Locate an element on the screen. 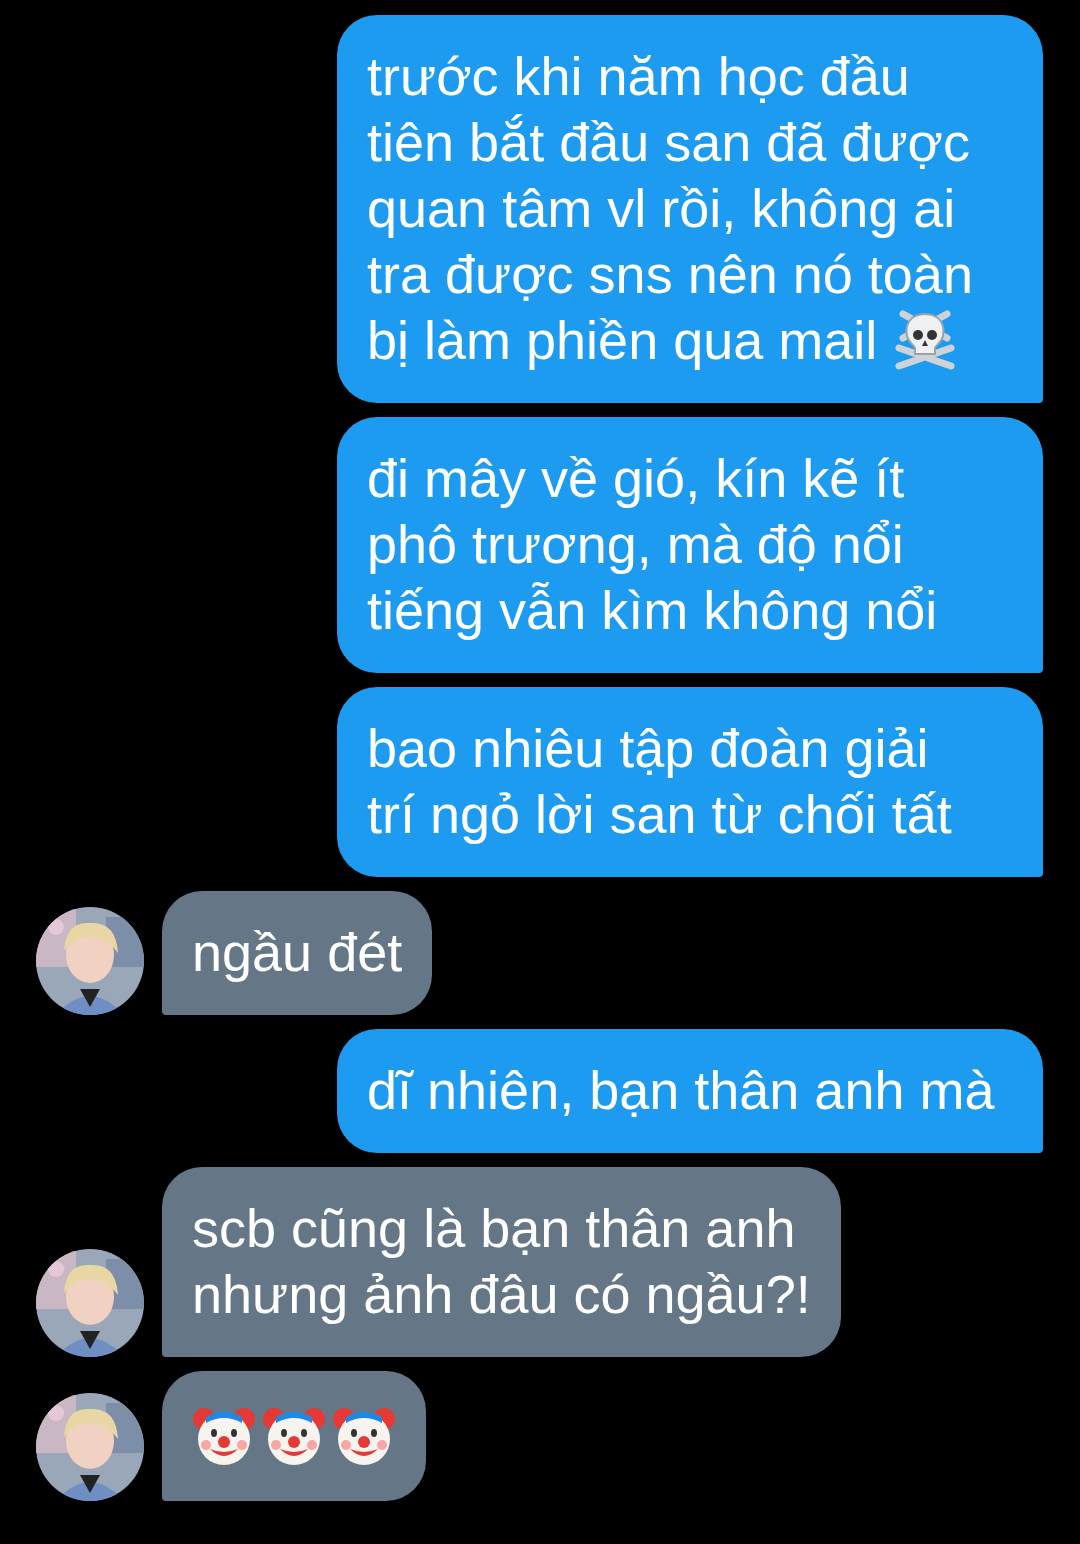 The width and height of the screenshot is (1080, 1544). received-message: scb cũng là bạn thân anh nhưng ảnh đâu có ngầu?! is located at coordinates (501, 1262).